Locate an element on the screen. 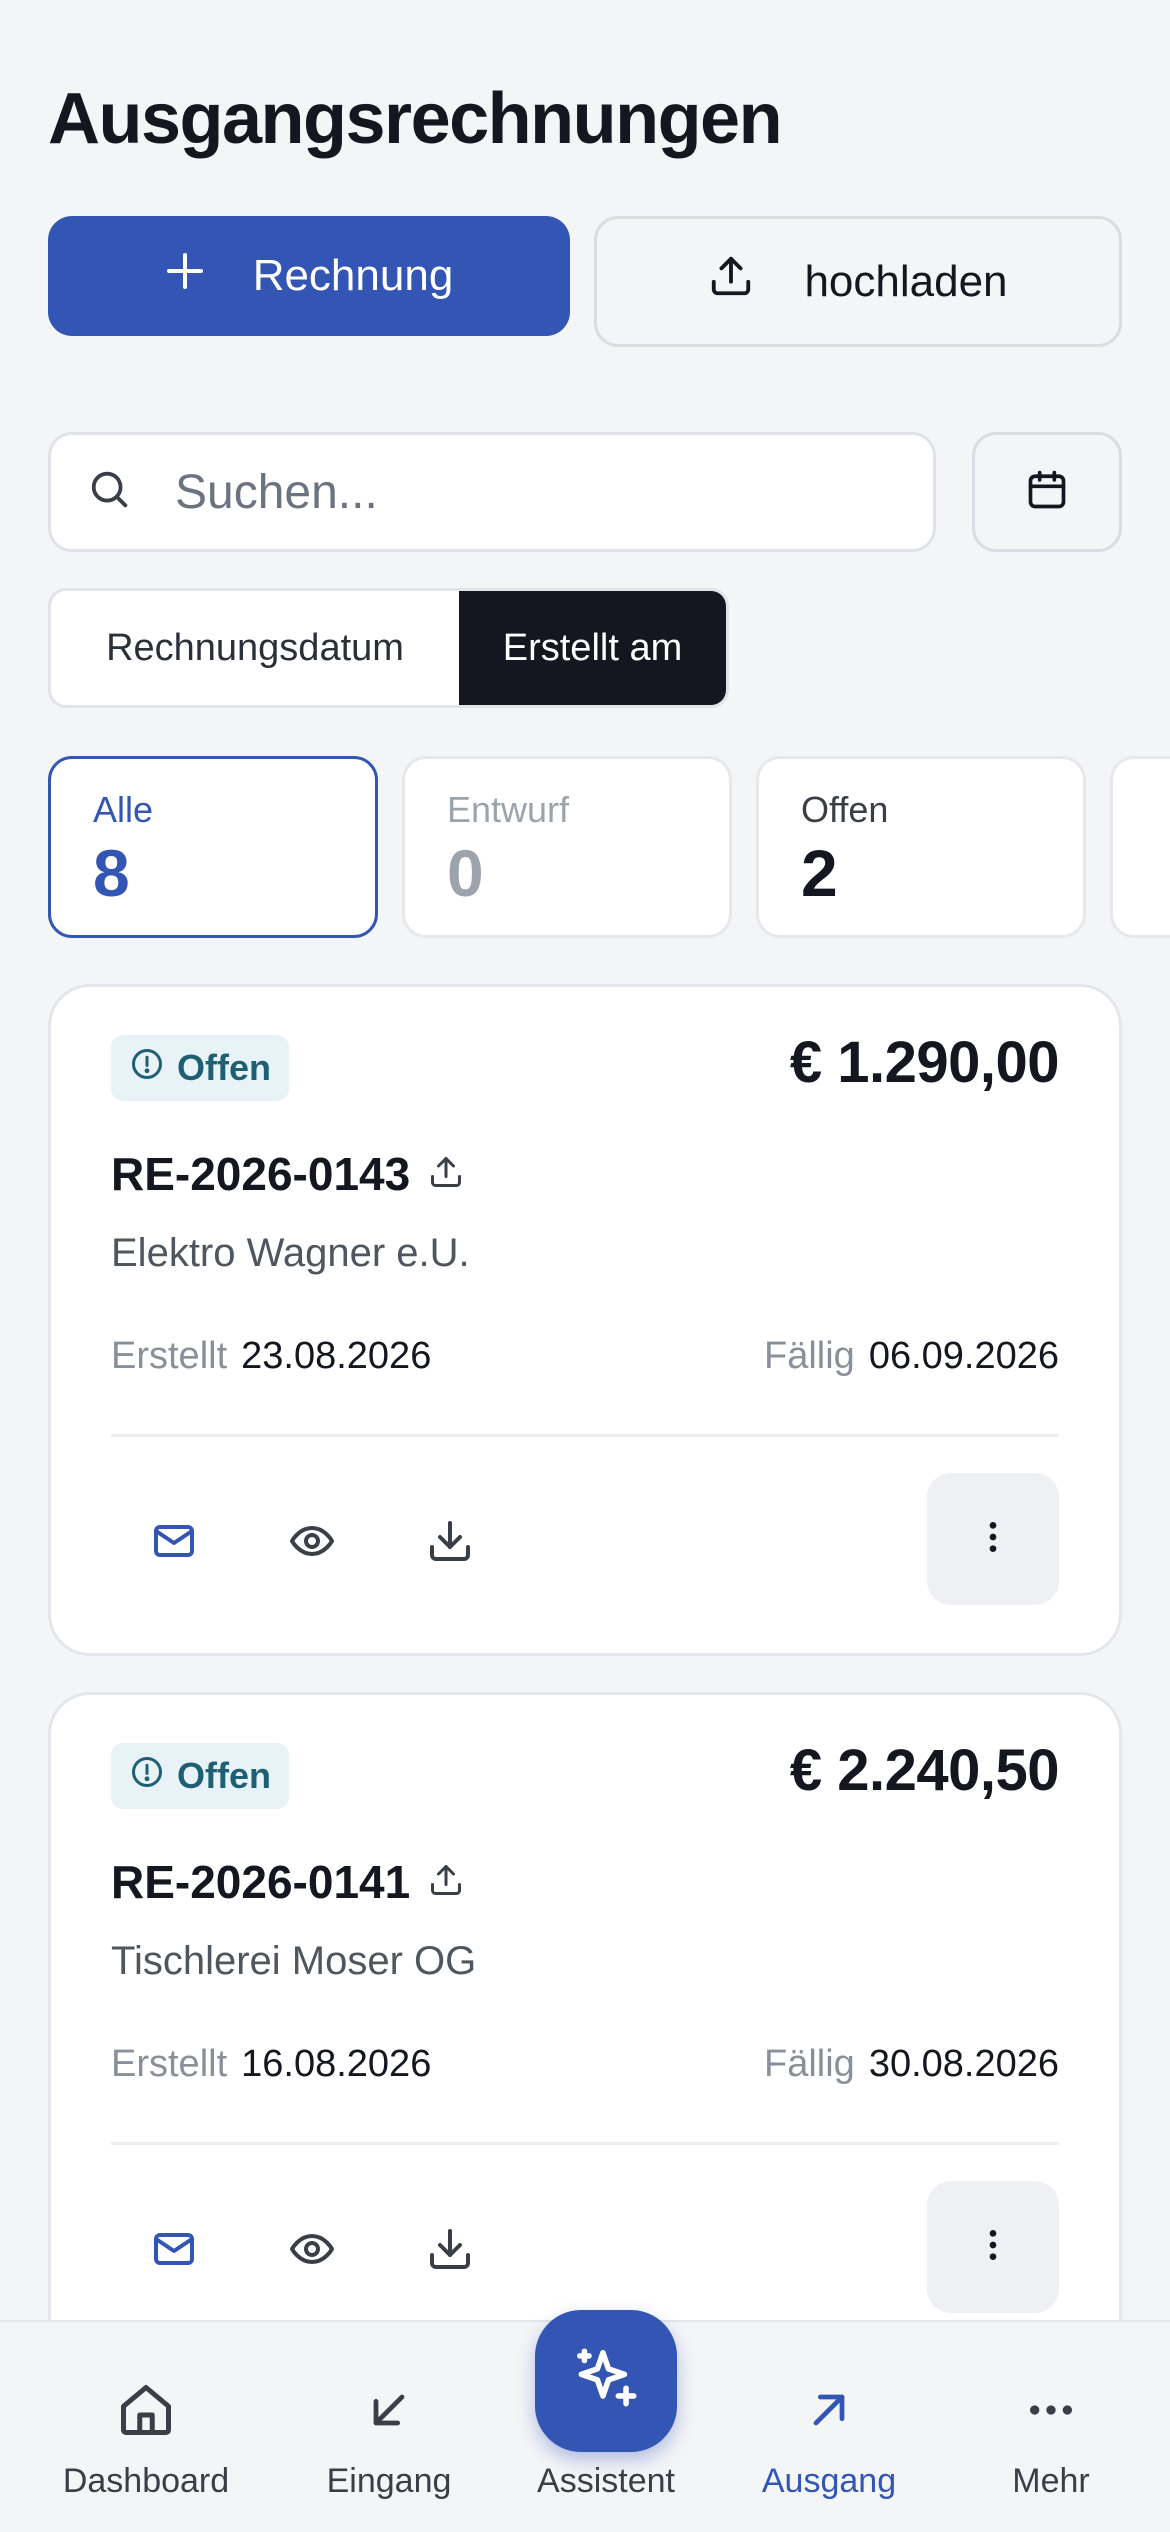 This screenshot has height=2532, width=1170. stat-label: Offen is located at coordinates (845, 809).